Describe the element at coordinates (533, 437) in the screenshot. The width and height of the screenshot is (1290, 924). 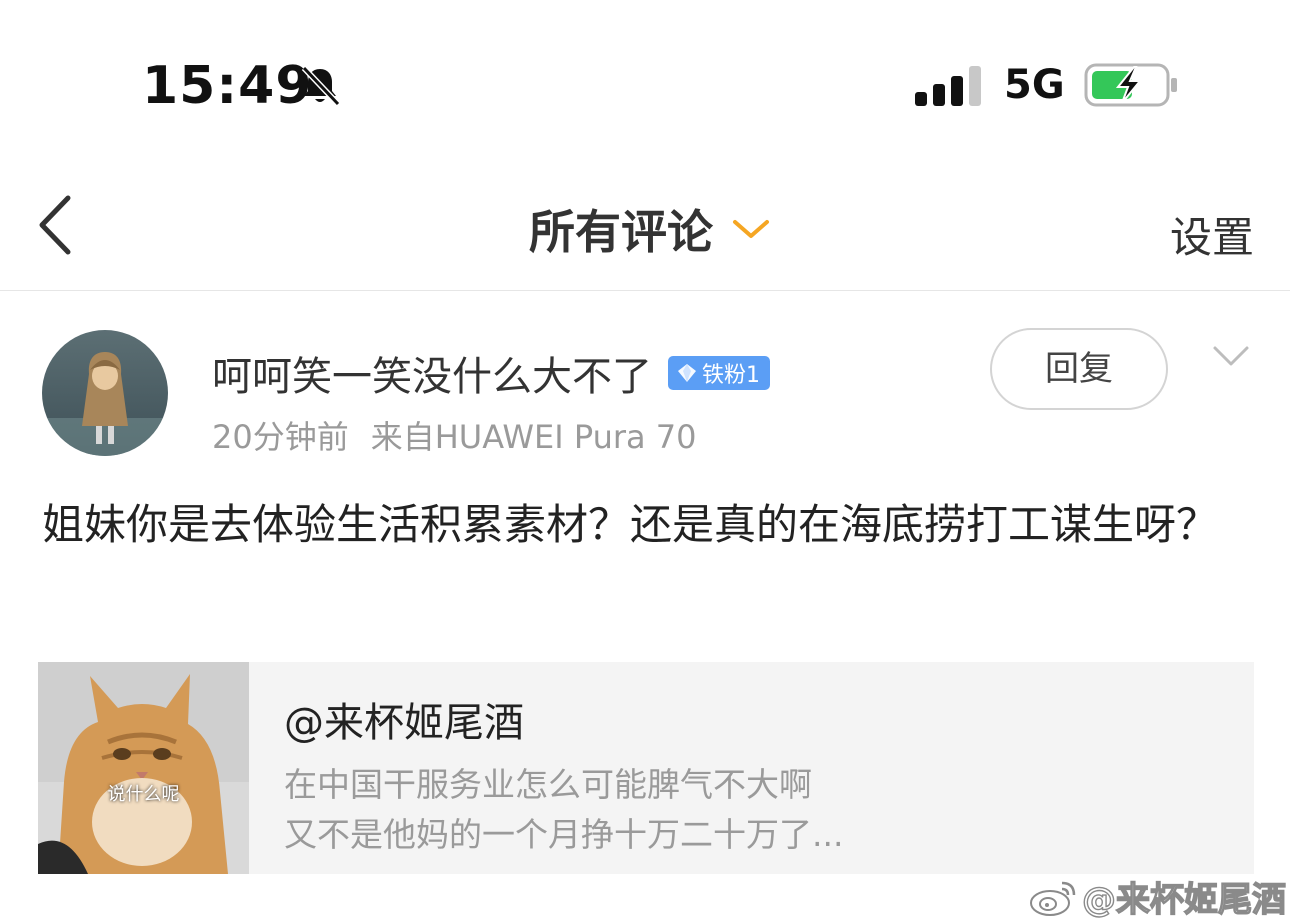
I see `comment-source: 来自HUAWEI Pura 70` at that location.